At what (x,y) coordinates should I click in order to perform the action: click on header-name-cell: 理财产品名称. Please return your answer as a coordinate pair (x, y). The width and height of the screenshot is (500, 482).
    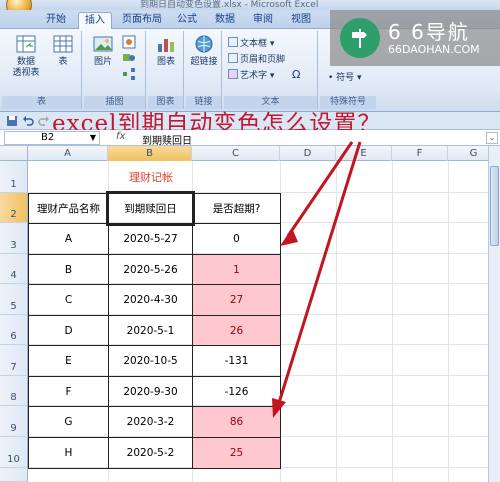
    Looking at the image, I should click on (68, 208).